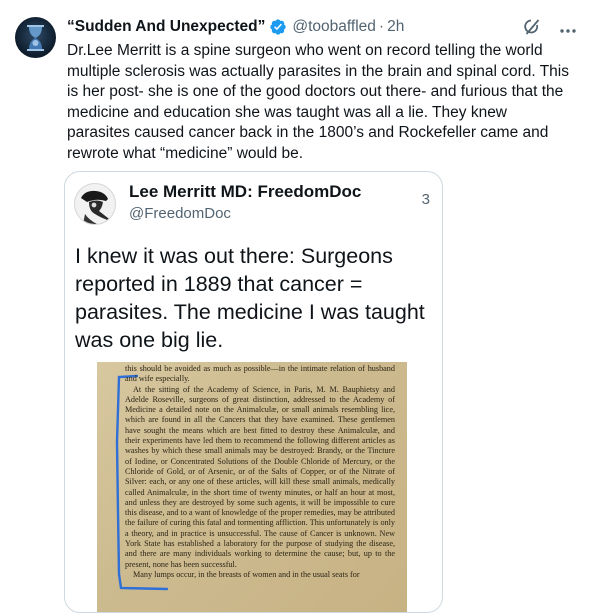  I want to click on post-time: 2h, so click(395, 27).